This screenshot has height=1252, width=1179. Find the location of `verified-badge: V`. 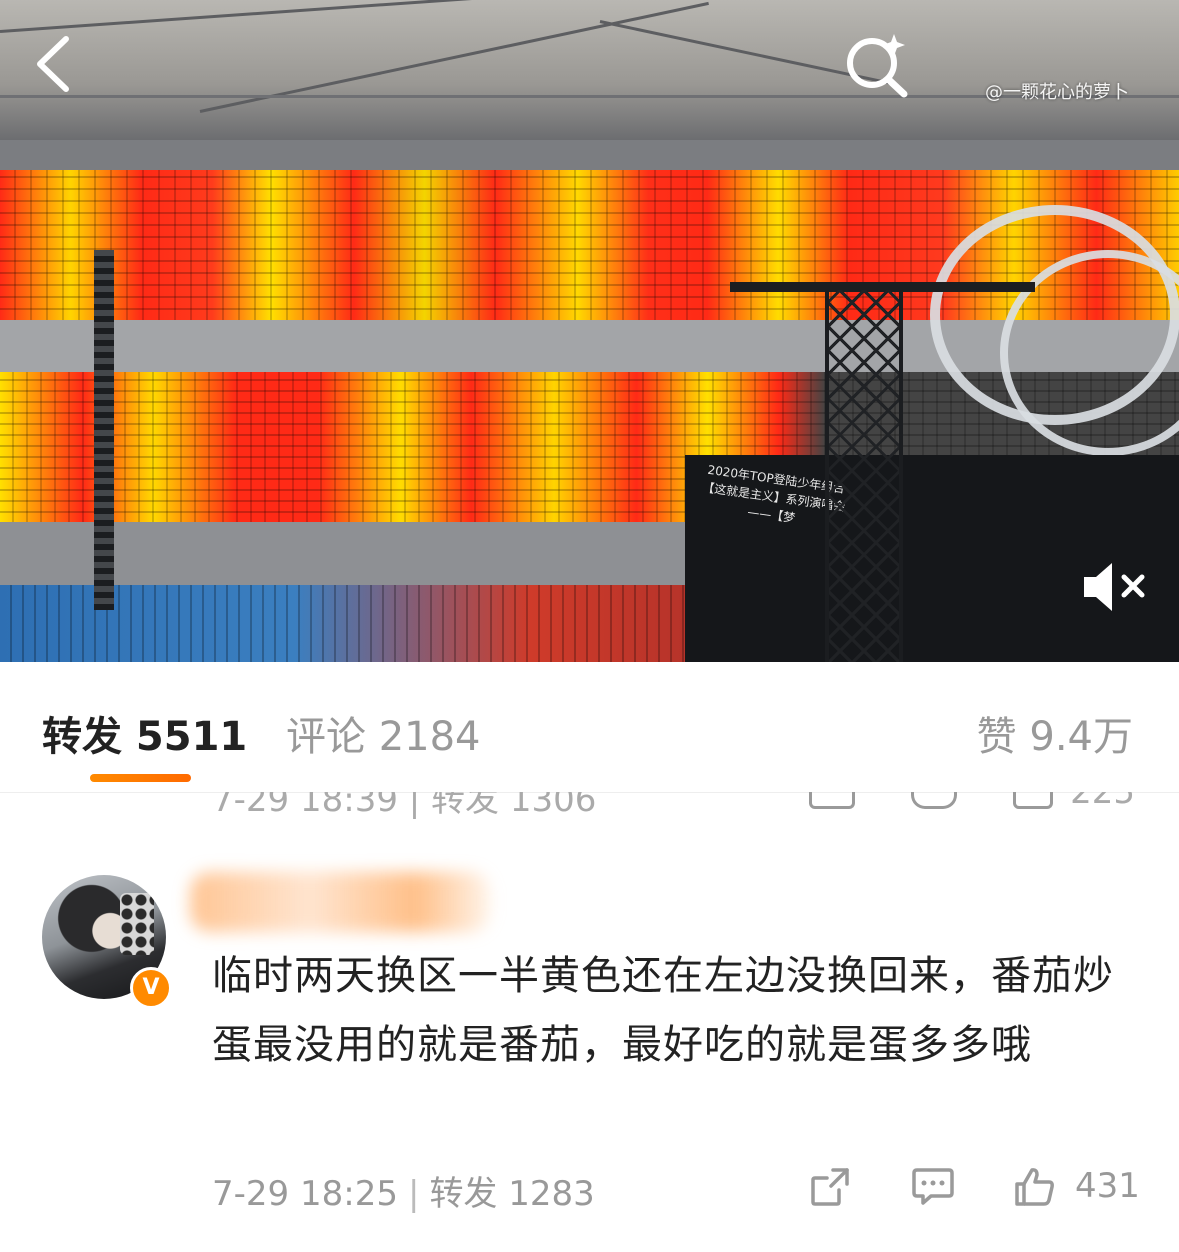

verified-badge: V is located at coordinates (151, 988).